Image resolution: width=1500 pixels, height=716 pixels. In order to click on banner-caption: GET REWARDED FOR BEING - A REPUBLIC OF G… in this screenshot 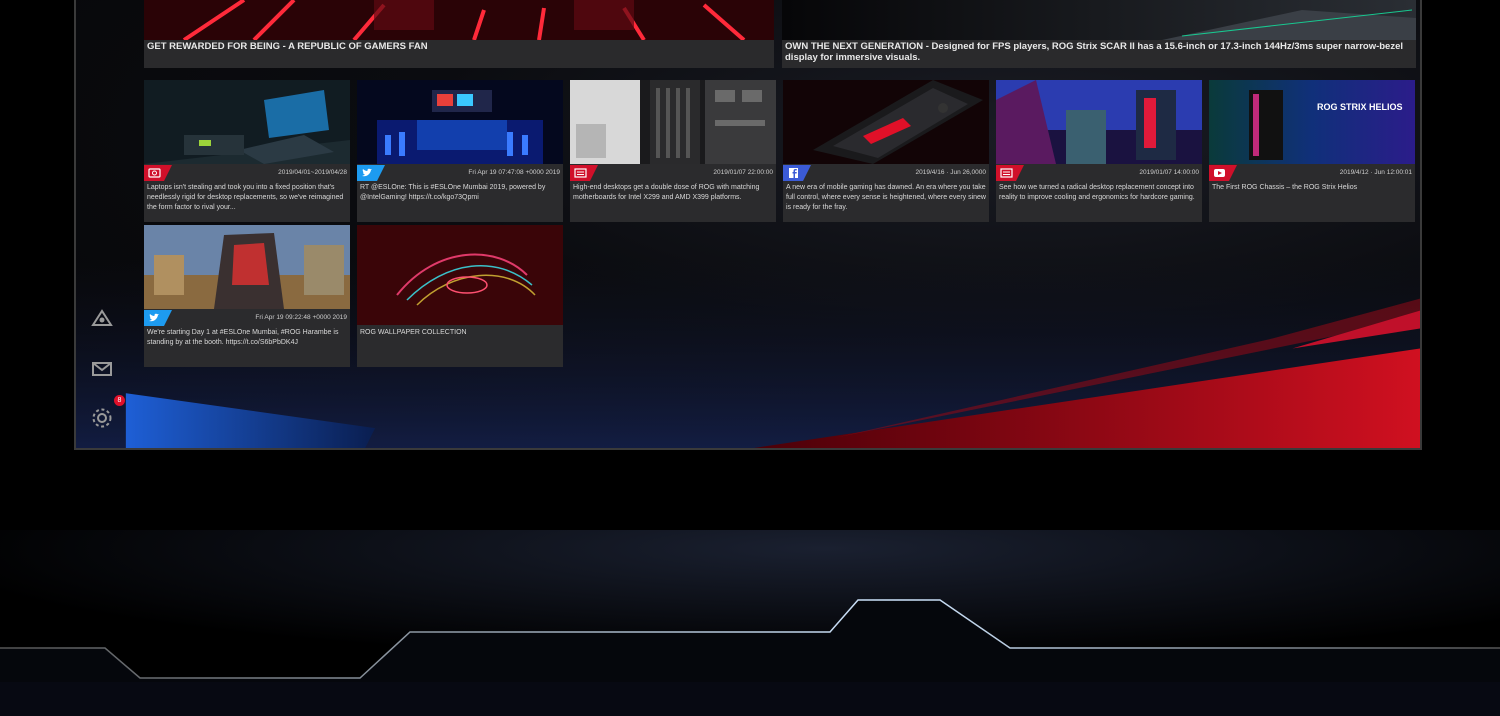, I will do `click(459, 54)`.